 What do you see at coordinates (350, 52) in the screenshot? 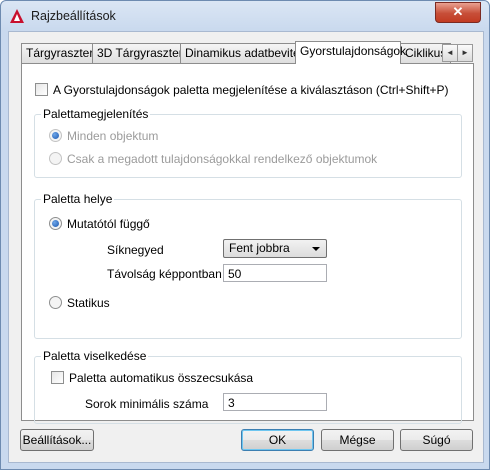
I see `tab-quick-properties: Gyorstulajdonságok` at bounding box center [350, 52].